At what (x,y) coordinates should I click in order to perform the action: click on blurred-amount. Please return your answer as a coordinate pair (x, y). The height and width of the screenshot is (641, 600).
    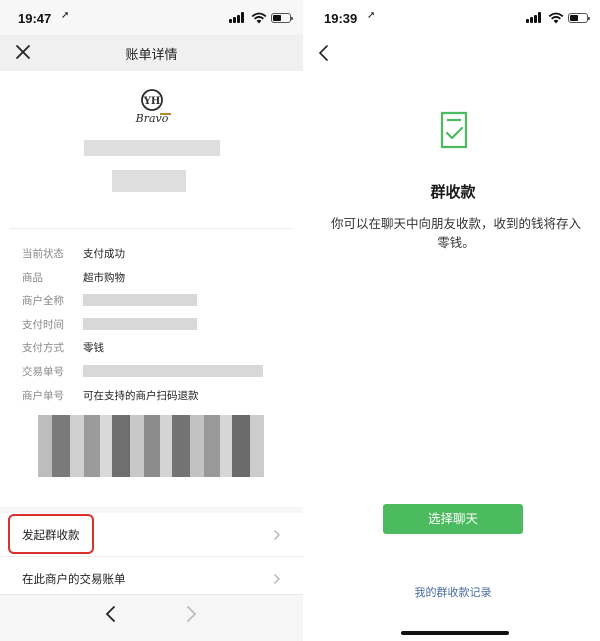
    Looking at the image, I should click on (149, 181).